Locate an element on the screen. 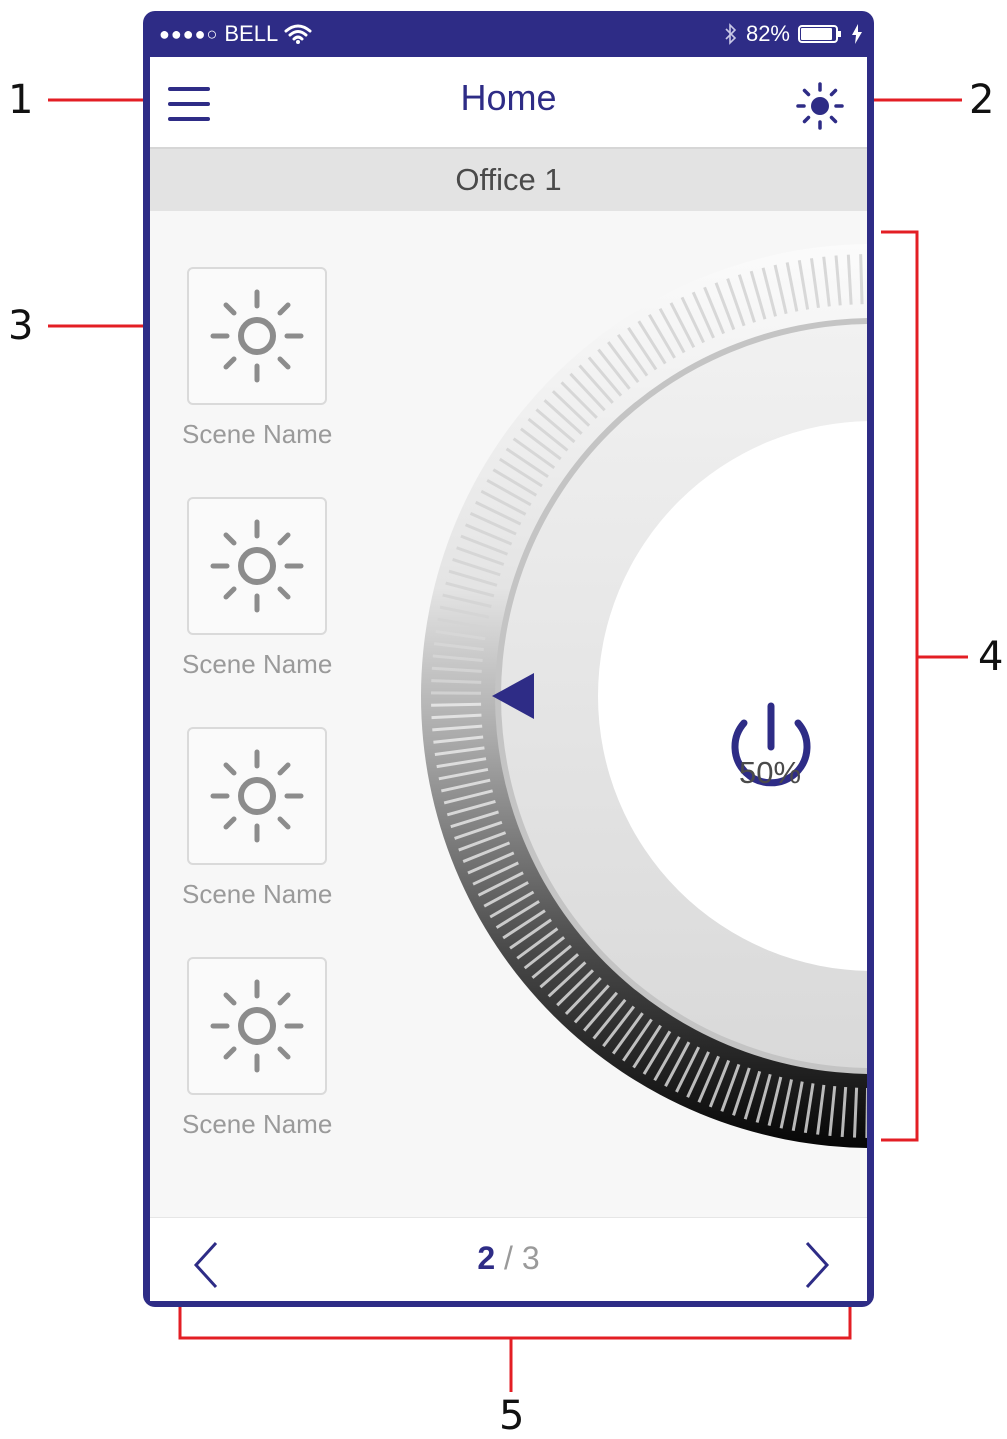 This screenshot has width=1007, height=1439. status-right: 82% is located at coordinates (793, 34).